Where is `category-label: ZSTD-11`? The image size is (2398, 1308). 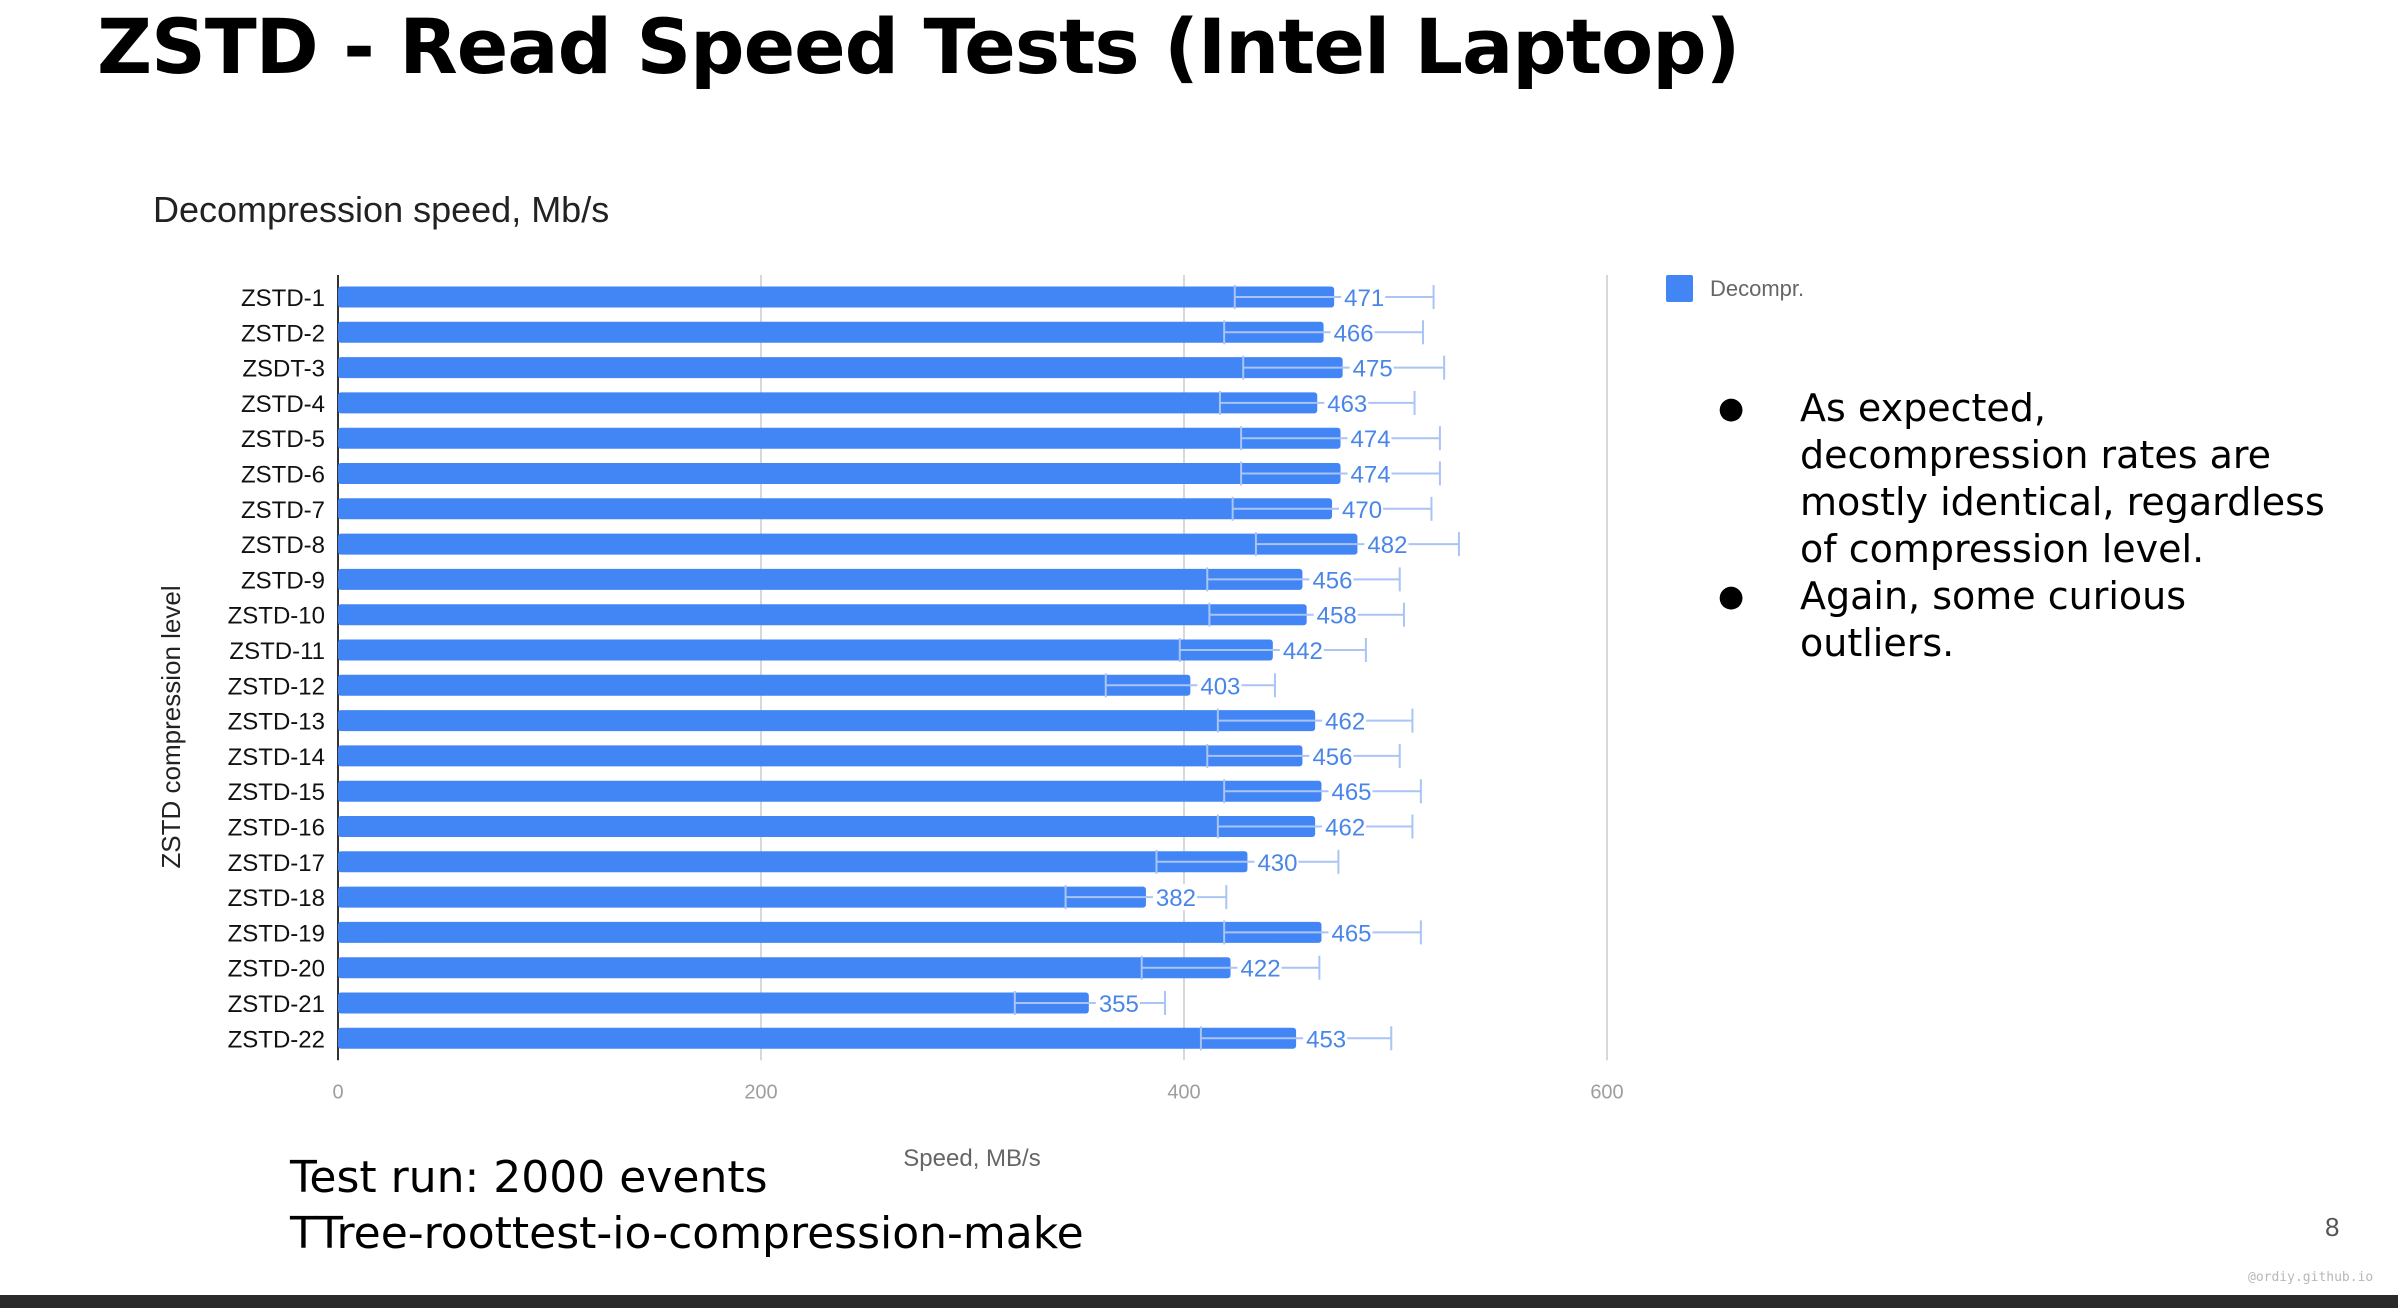 category-label: ZSTD-11 is located at coordinates (277, 651).